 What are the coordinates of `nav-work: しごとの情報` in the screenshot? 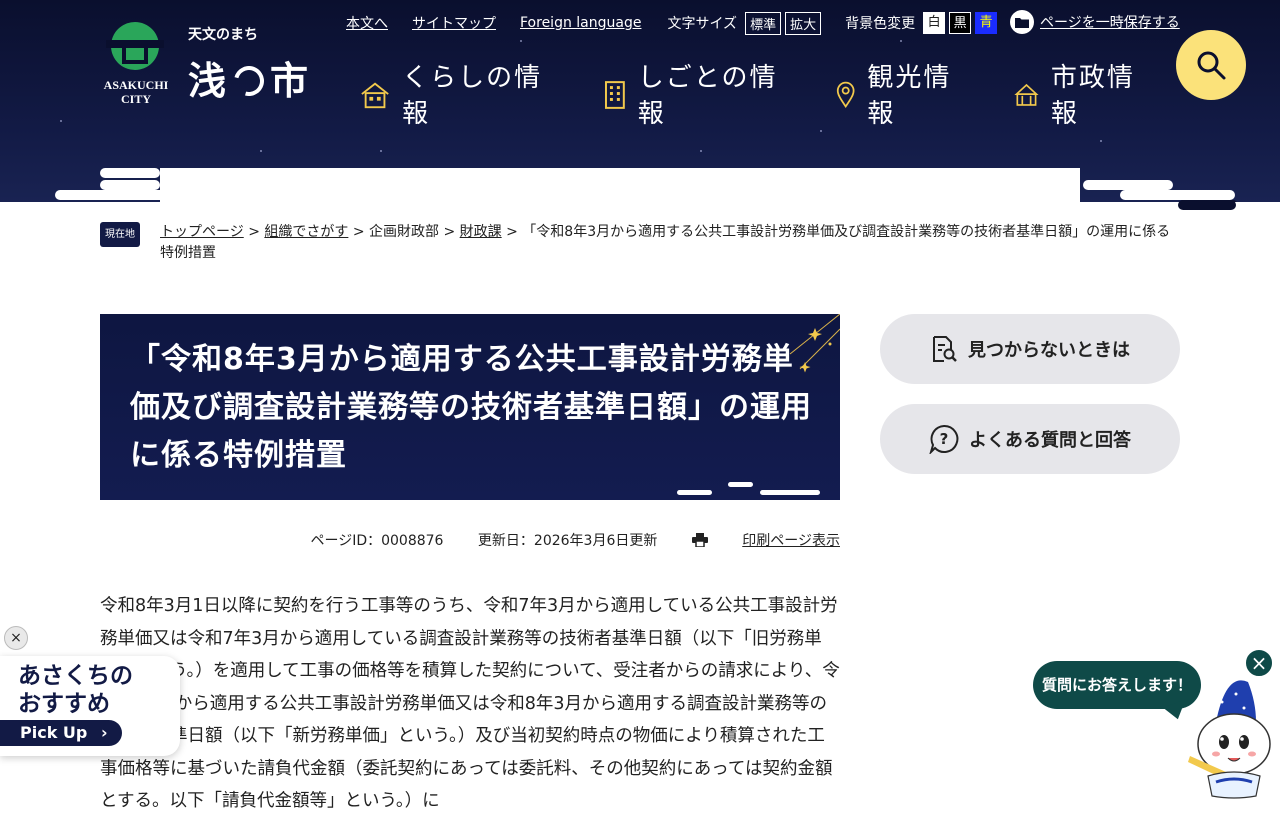 It's located at (704, 96).